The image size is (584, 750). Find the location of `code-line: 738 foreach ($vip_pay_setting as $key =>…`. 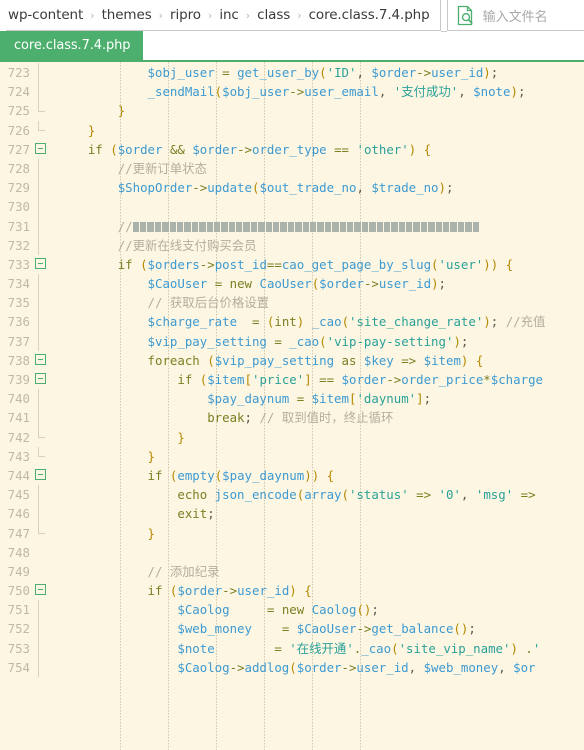

code-line: 738 foreach ($vip_pay_setting as $key =>… is located at coordinates (292, 360).